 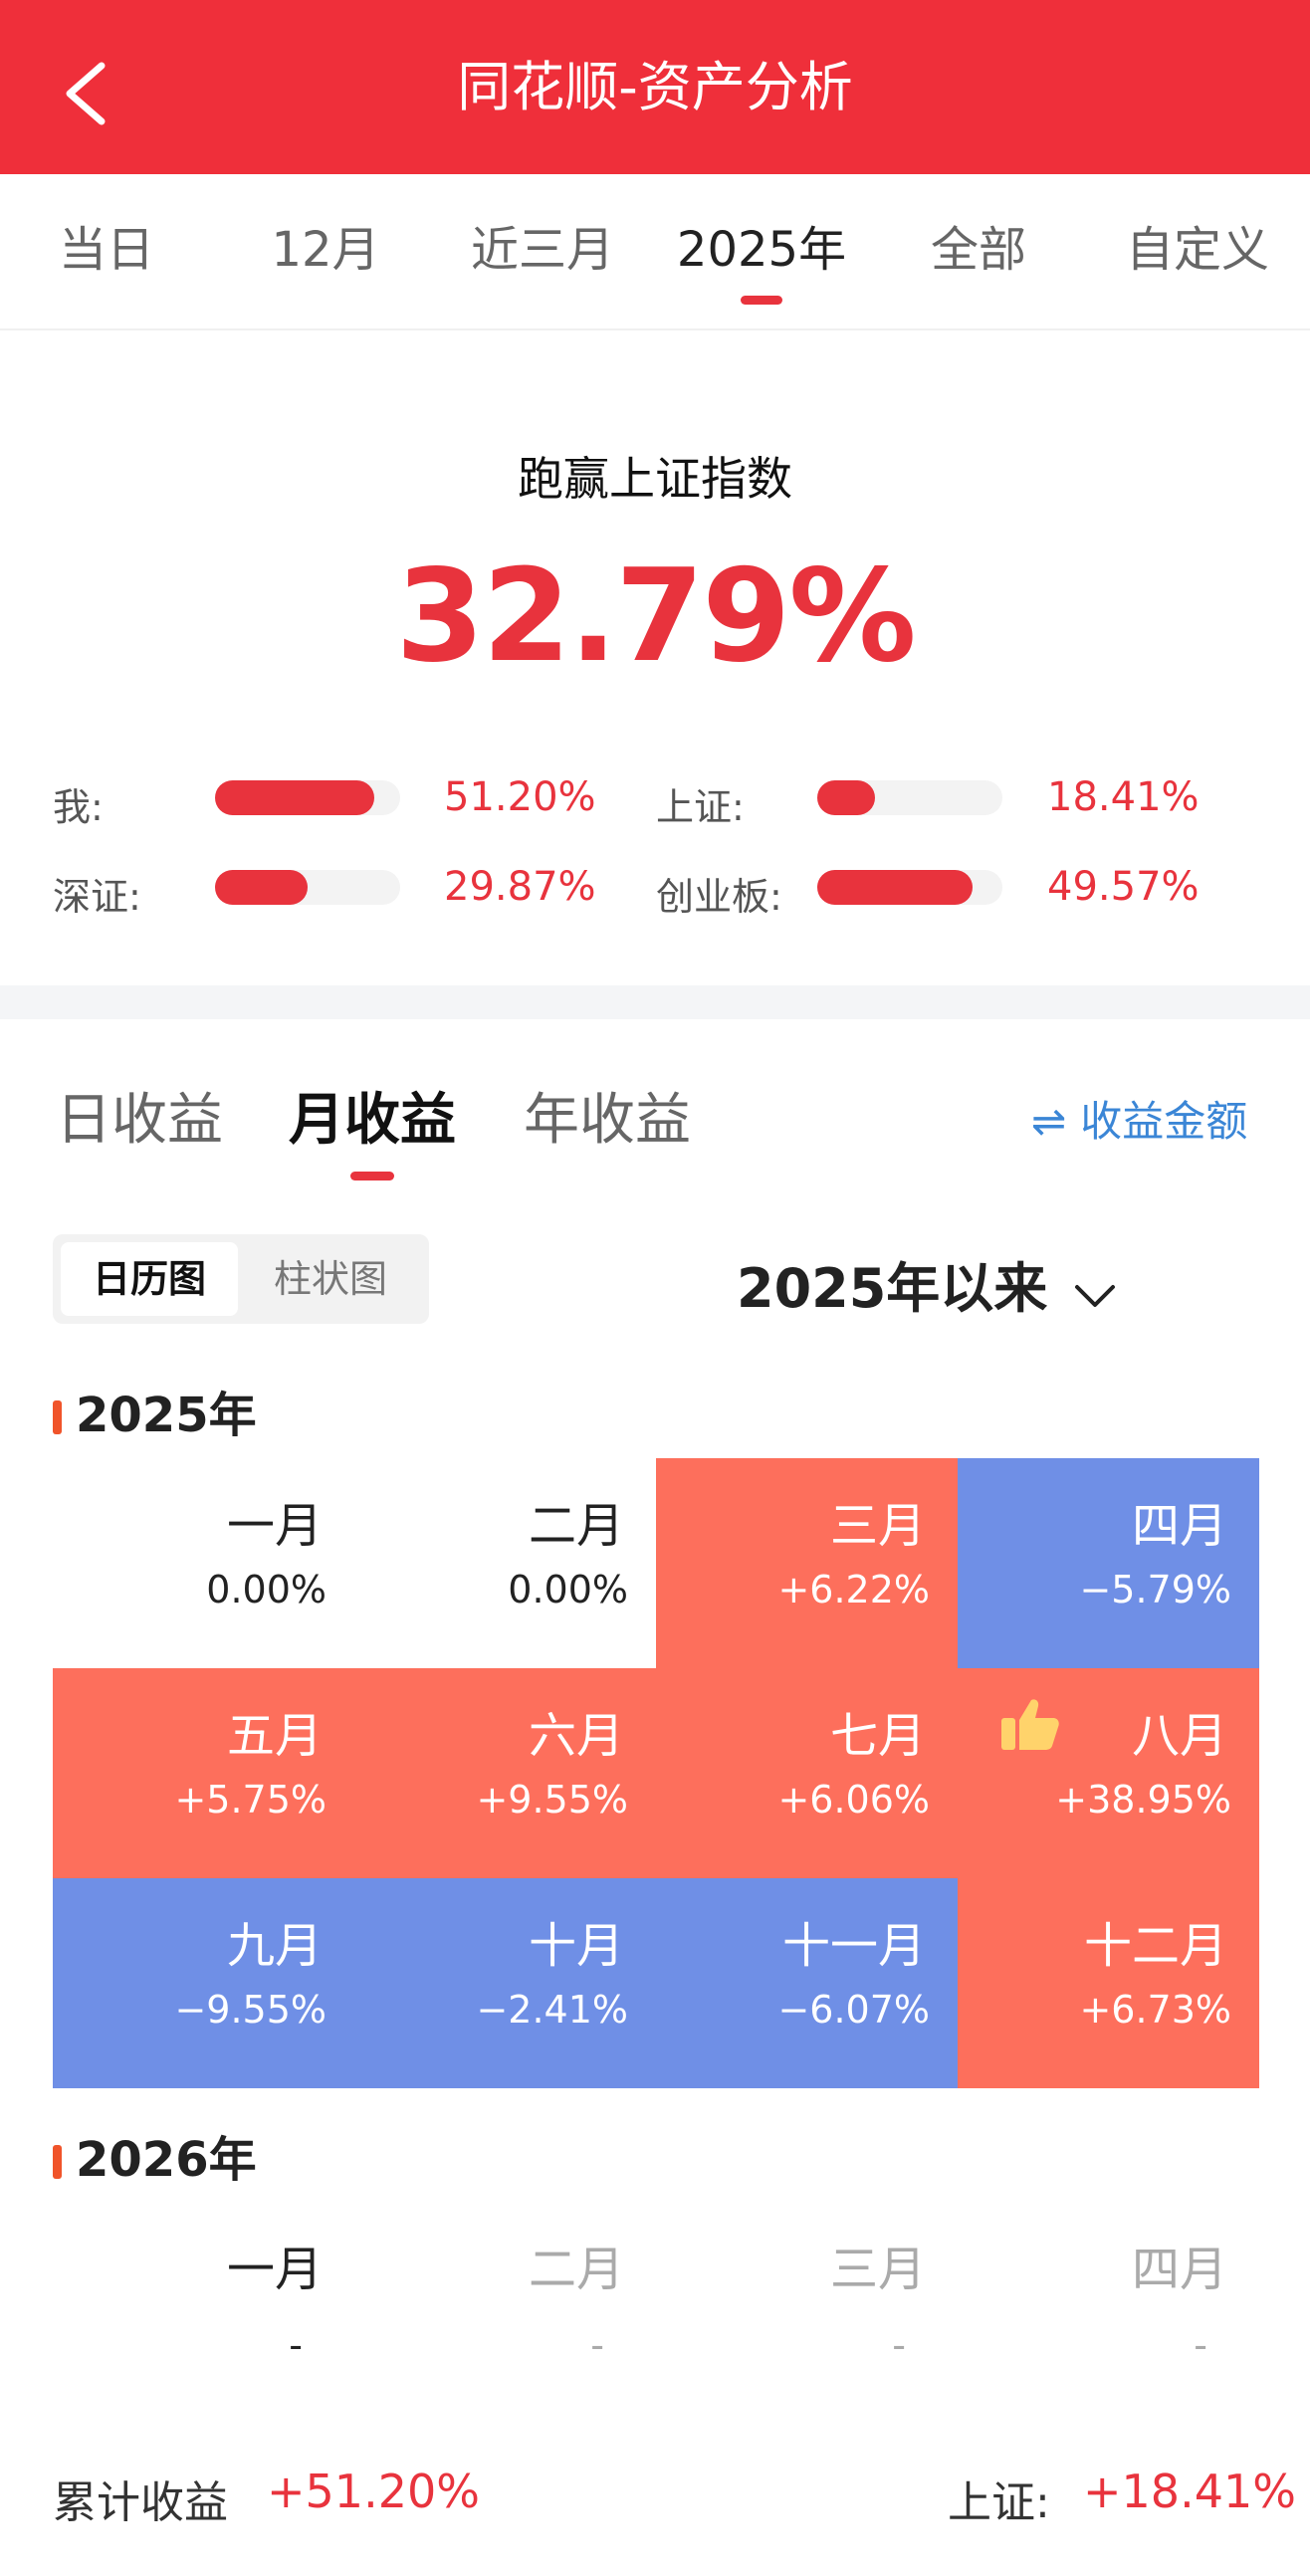 I want to click on month-cell: 三月 +6.22%, so click(x=807, y=1563).